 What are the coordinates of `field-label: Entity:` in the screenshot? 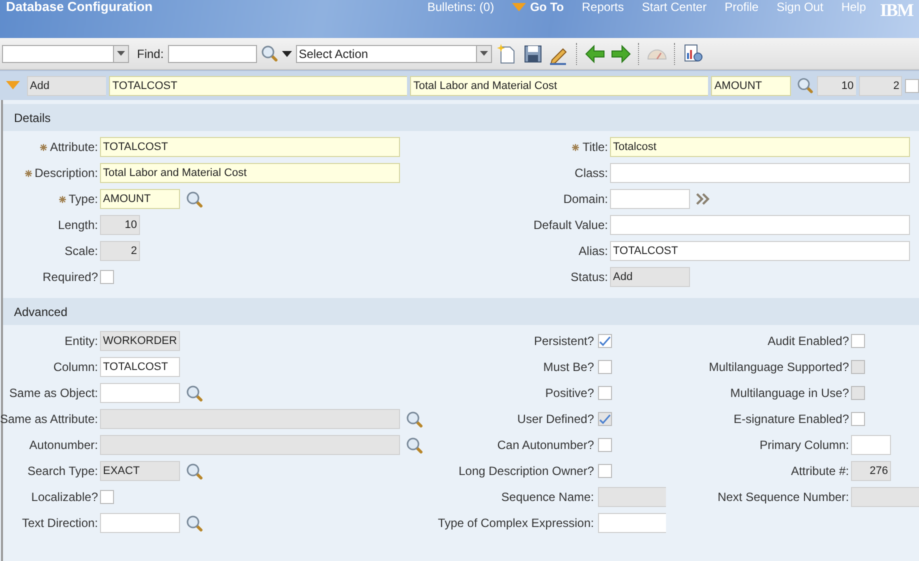 It's located at (81, 341).